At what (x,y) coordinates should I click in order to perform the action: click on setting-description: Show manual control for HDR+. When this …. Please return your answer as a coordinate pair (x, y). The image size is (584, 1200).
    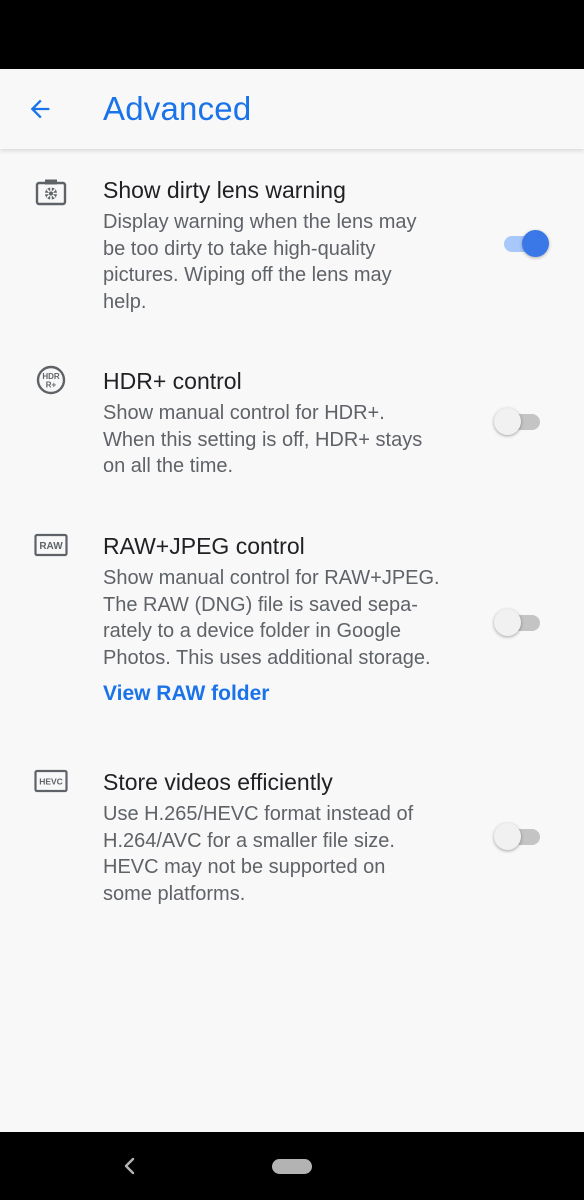
    Looking at the image, I should click on (295, 440).